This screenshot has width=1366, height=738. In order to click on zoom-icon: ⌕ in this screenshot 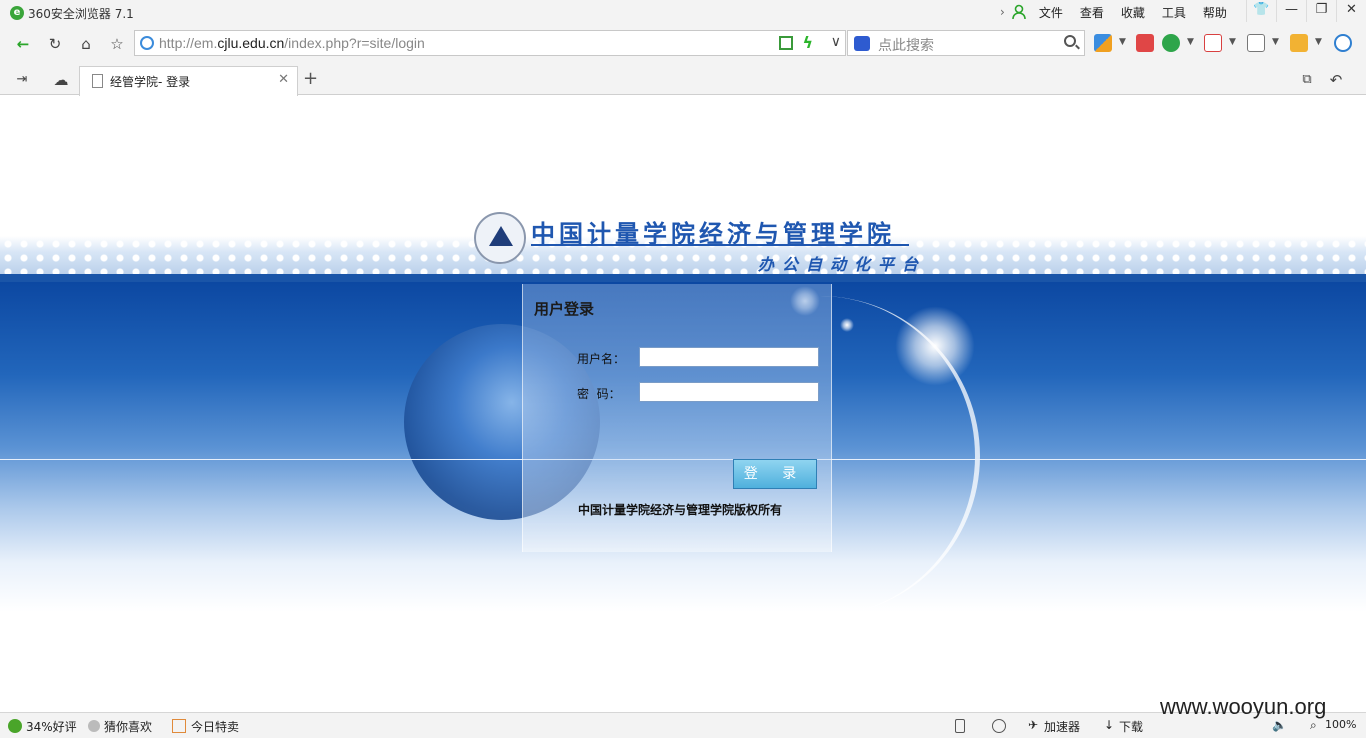, I will do `click(1313, 725)`.